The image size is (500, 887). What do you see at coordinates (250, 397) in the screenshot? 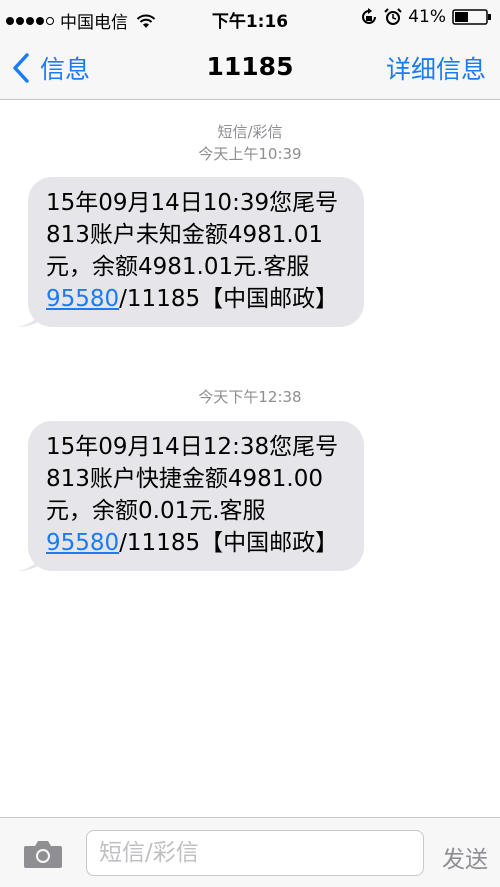
I see `message-timestamp: 今天下午12:38` at bounding box center [250, 397].